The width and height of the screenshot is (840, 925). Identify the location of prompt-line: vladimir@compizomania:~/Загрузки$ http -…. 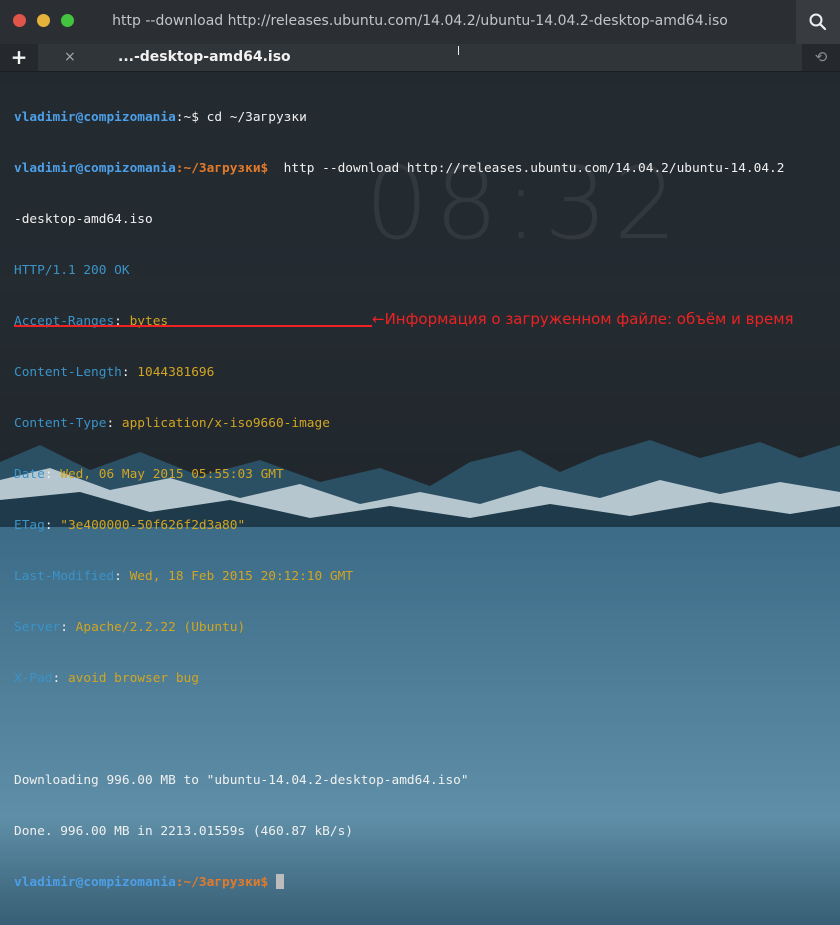
(420, 168).